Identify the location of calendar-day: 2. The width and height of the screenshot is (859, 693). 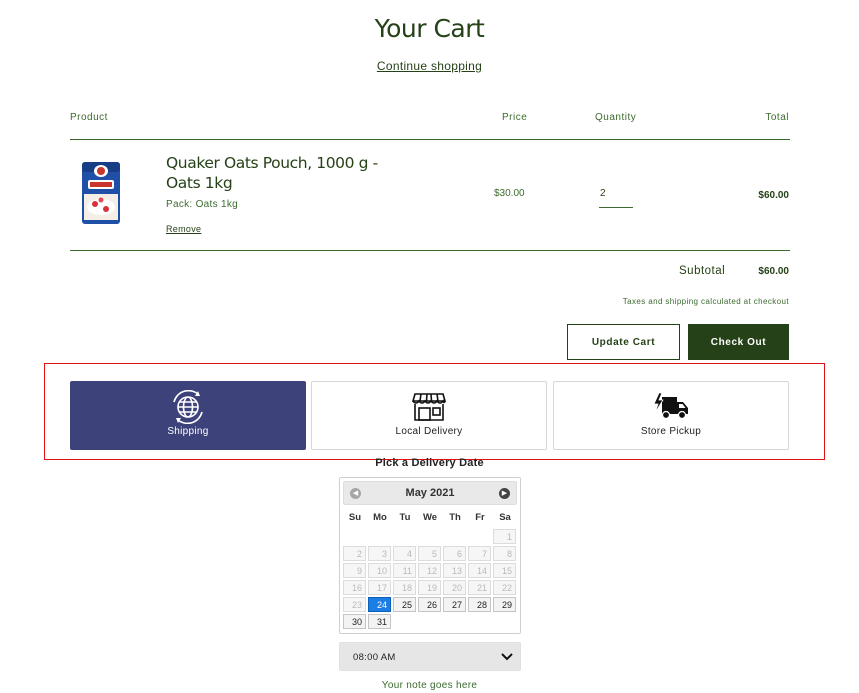
(354, 553).